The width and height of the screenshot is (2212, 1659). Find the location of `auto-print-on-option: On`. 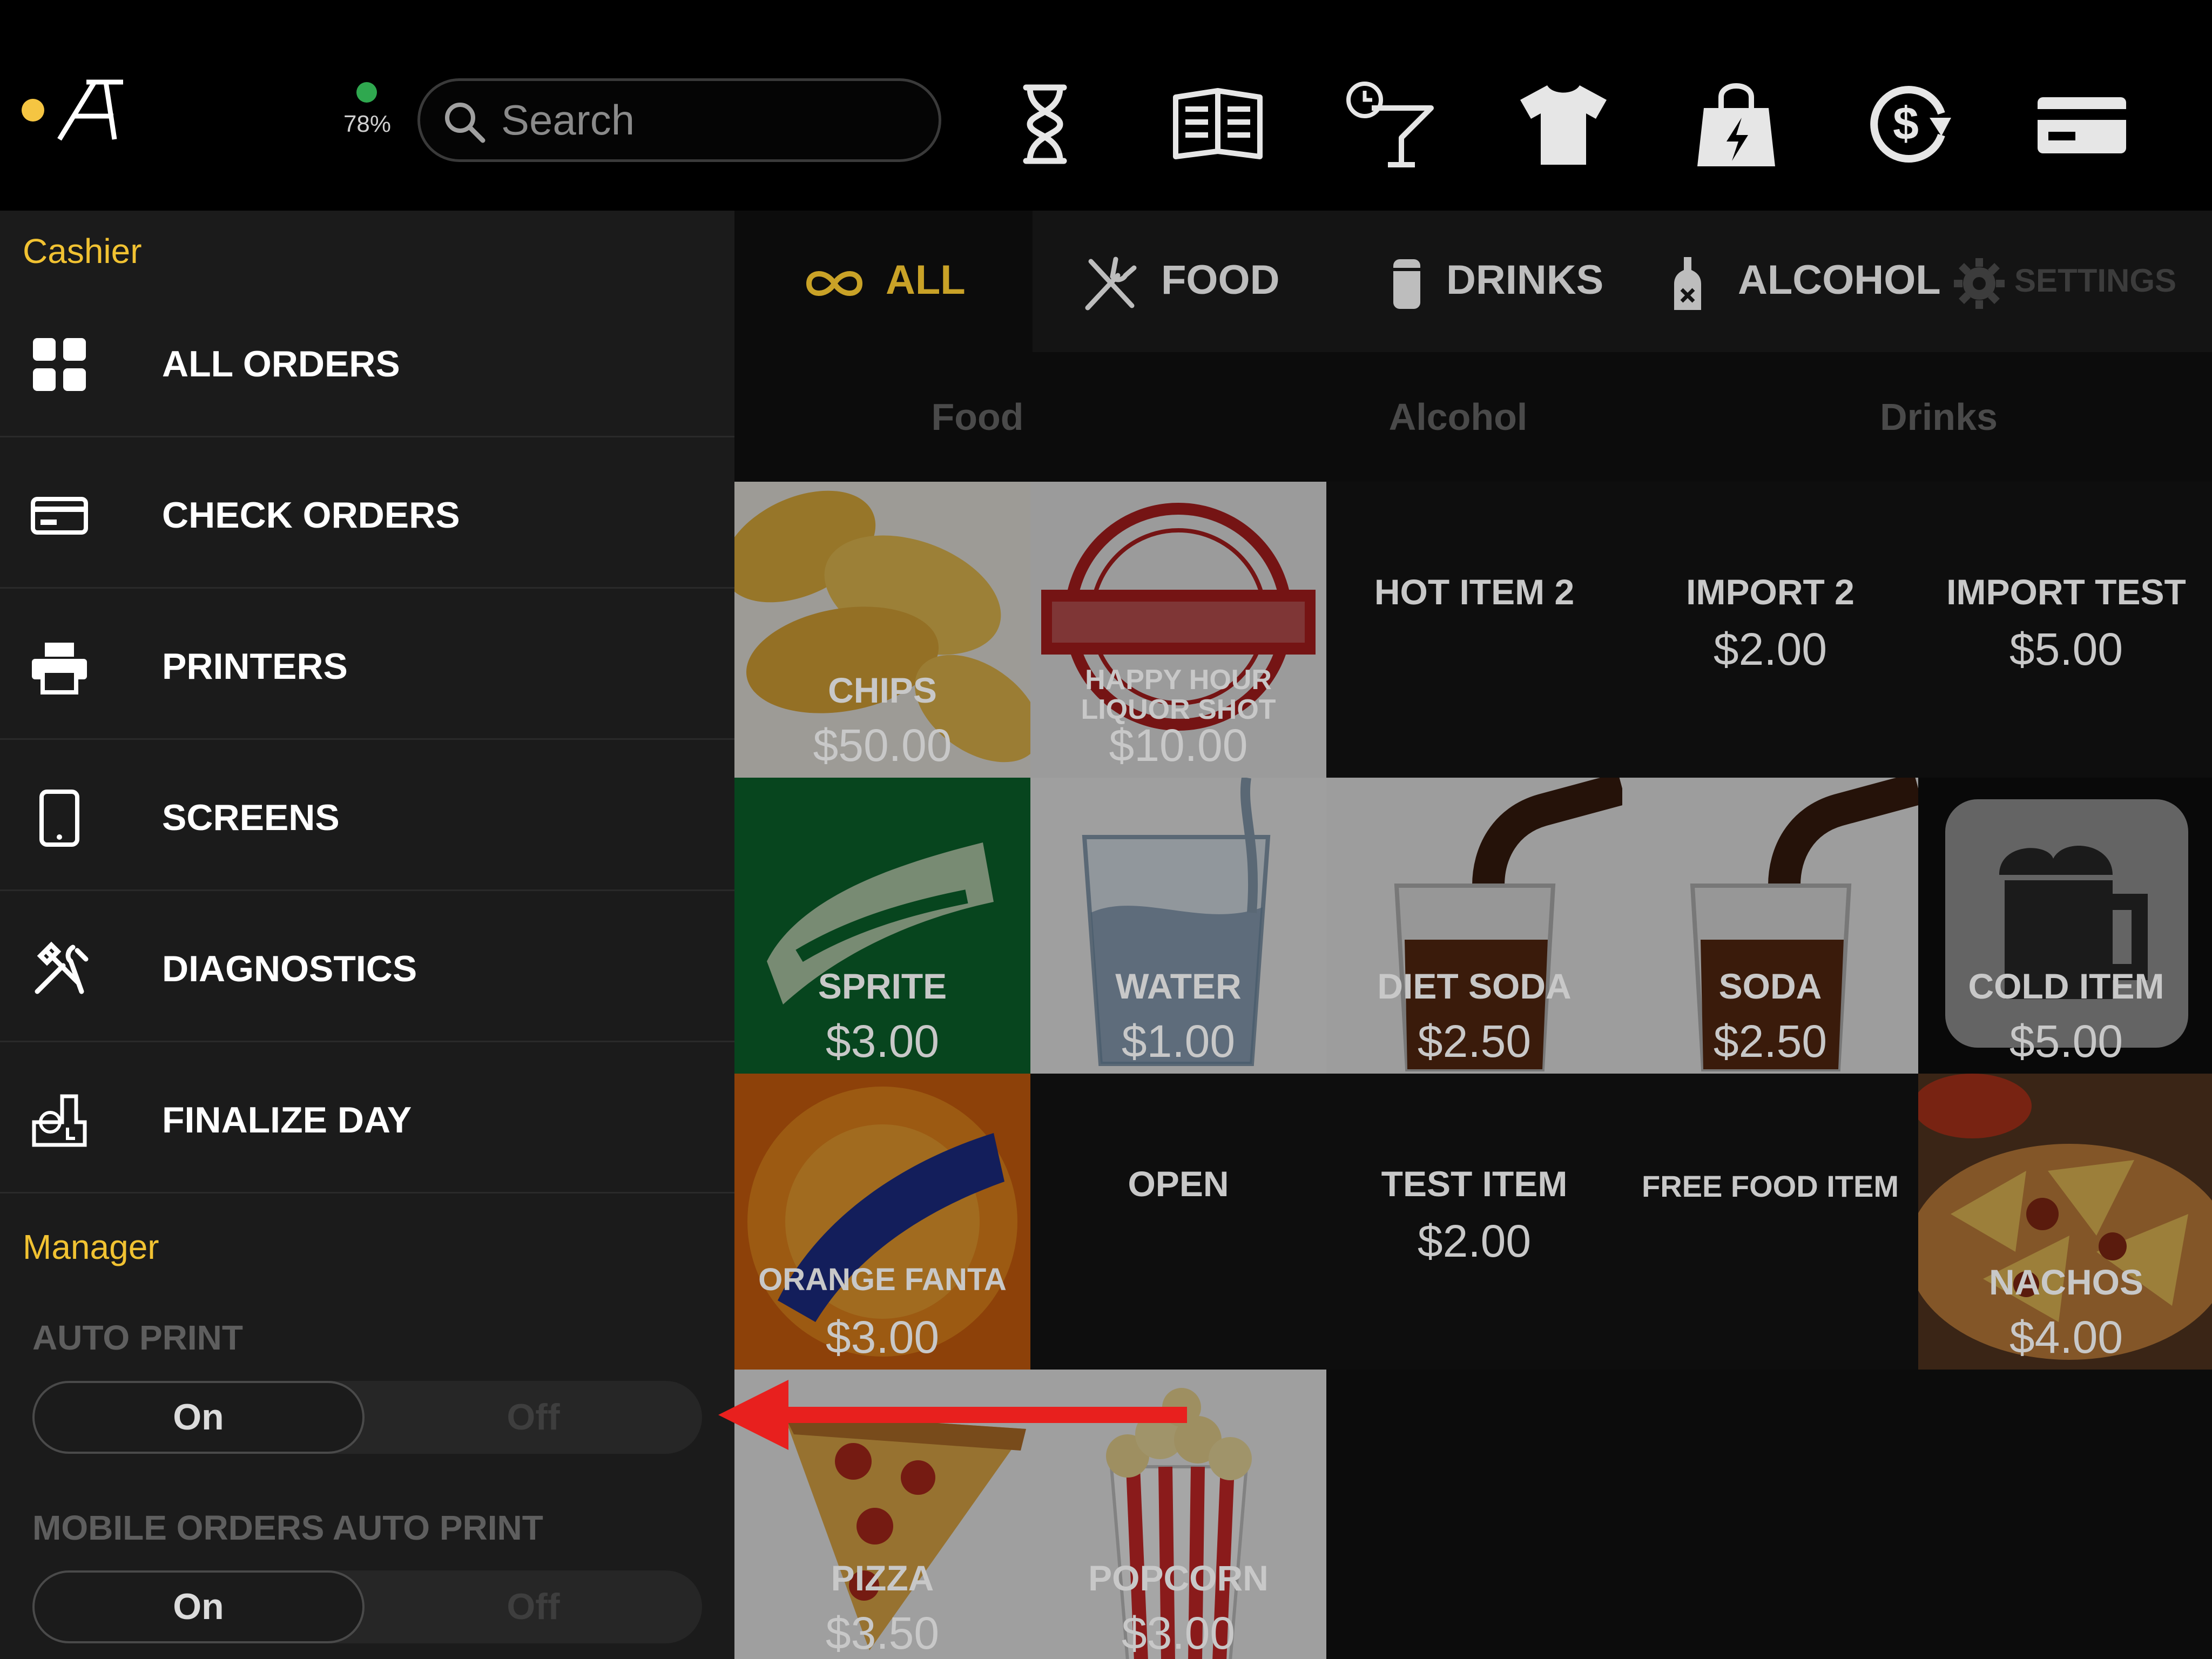

auto-print-on-option: On is located at coordinates (198, 1417).